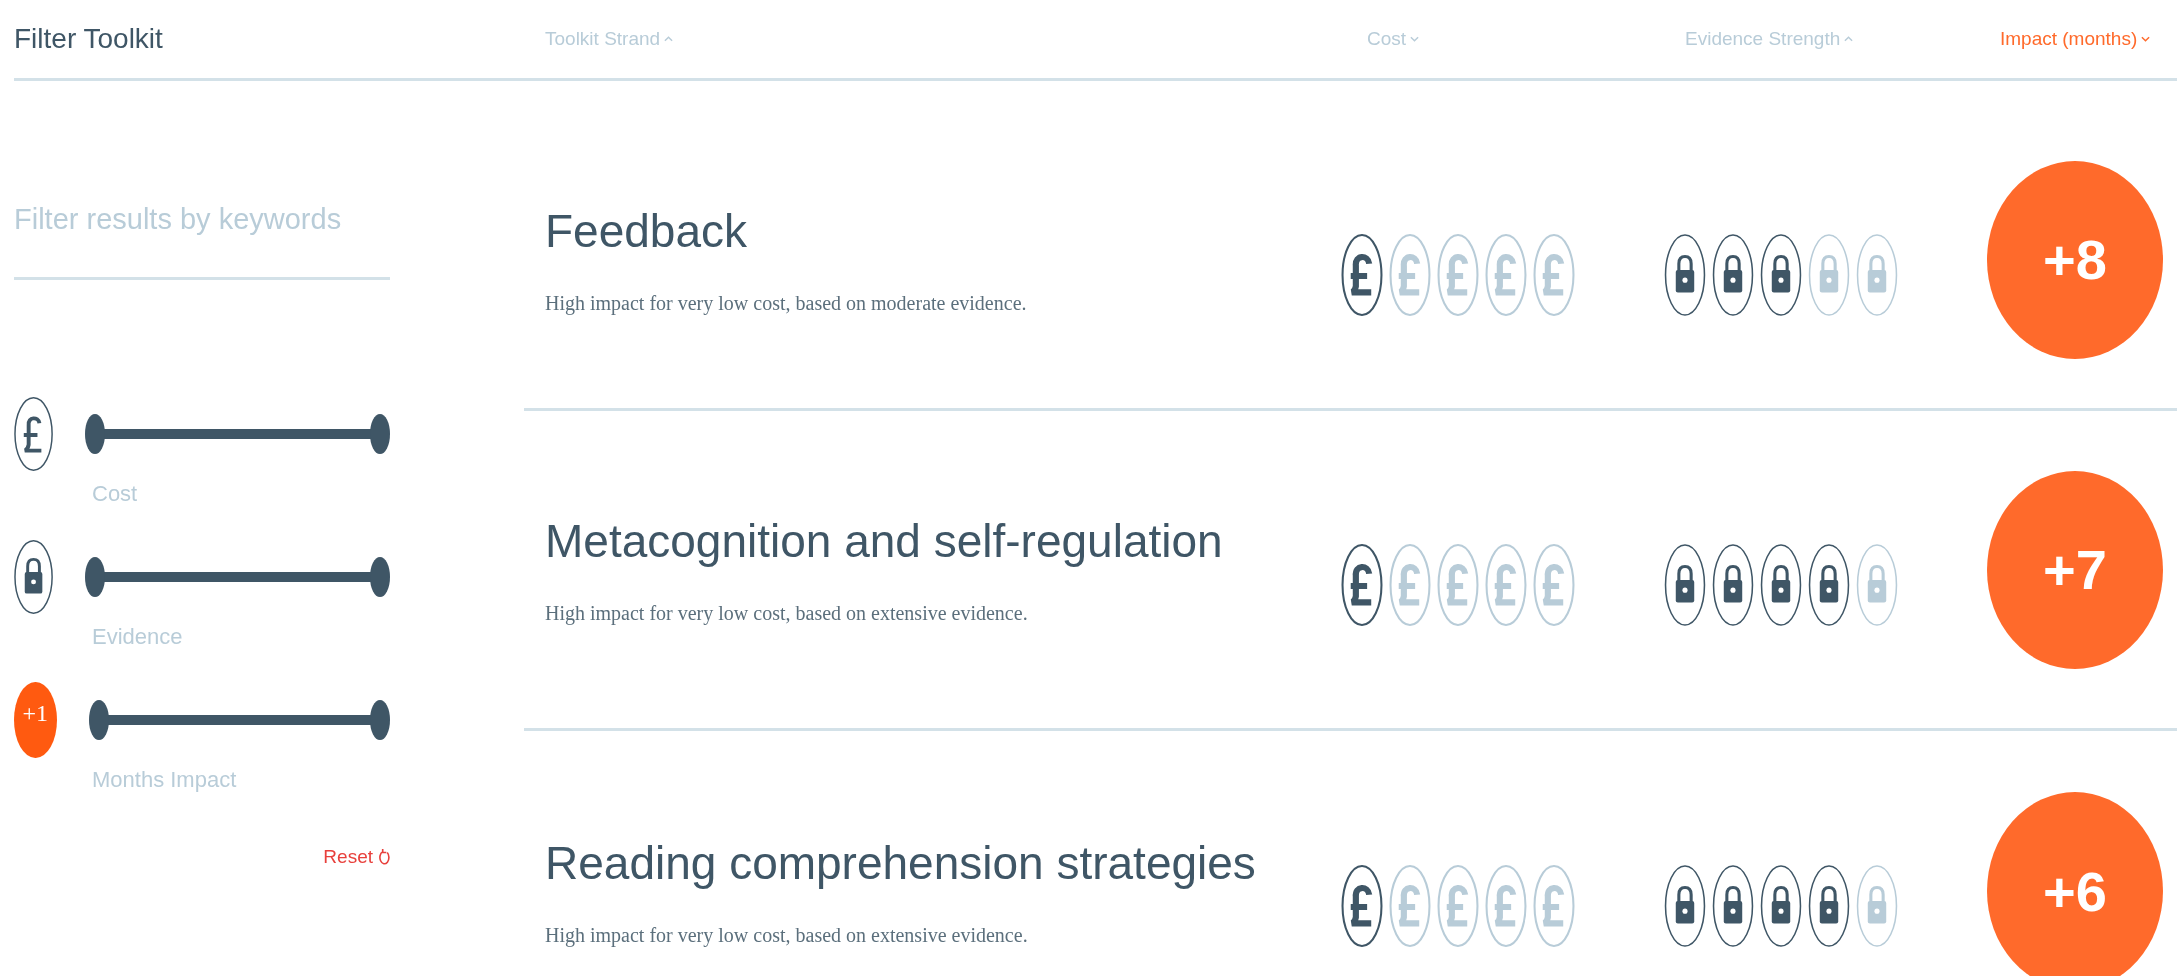  What do you see at coordinates (34, 434) in the screenshot?
I see `pound-icon` at bounding box center [34, 434].